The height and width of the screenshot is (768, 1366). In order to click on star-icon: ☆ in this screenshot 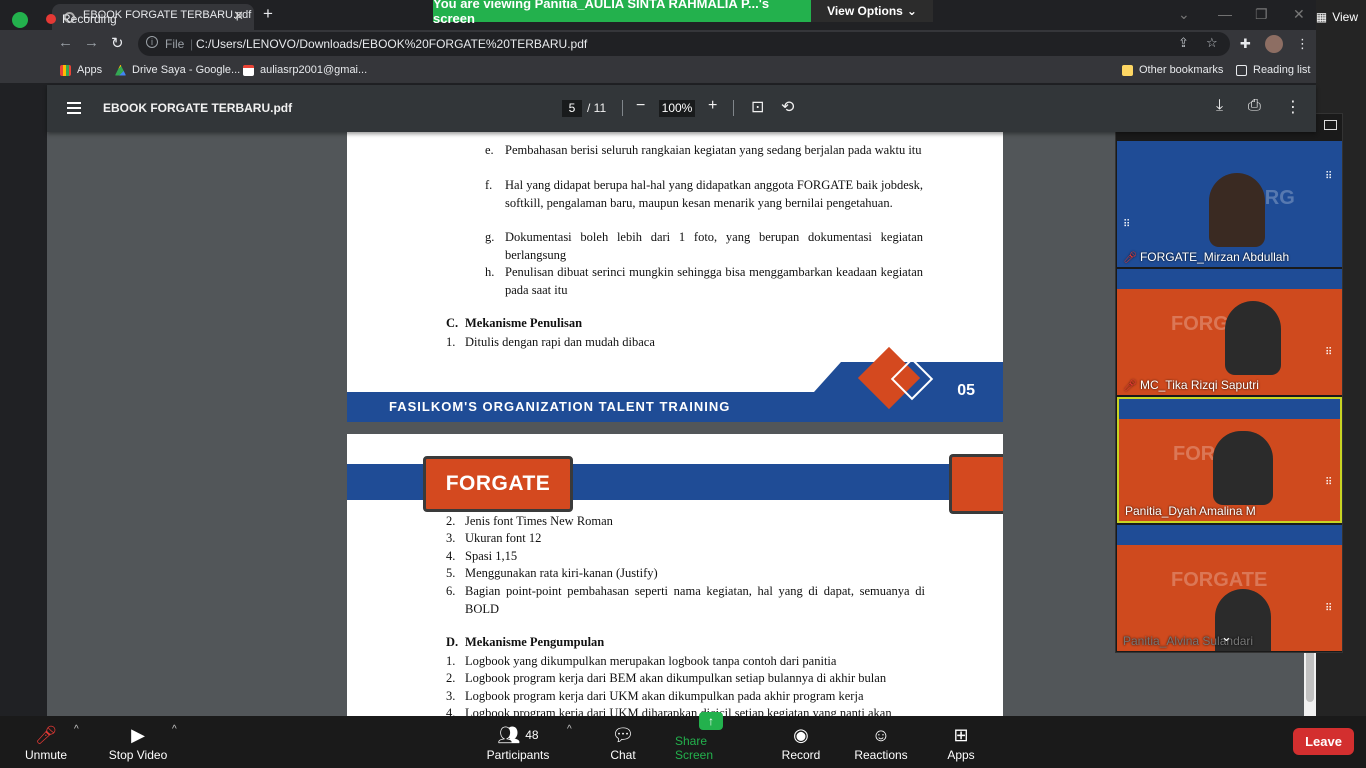, I will do `click(1212, 43)`.